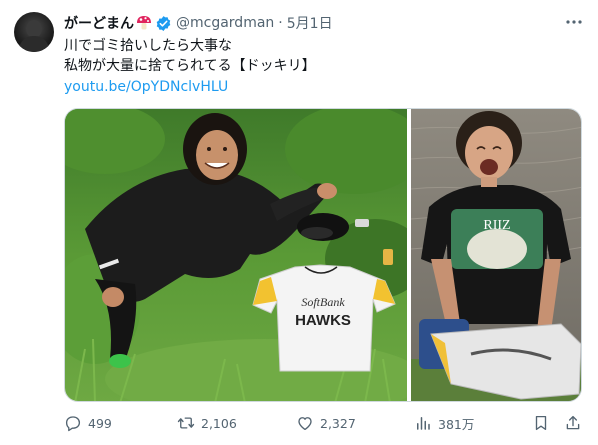 This screenshot has height=445, width=598. I want to click on verified-badge-icon, so click(163, 23).